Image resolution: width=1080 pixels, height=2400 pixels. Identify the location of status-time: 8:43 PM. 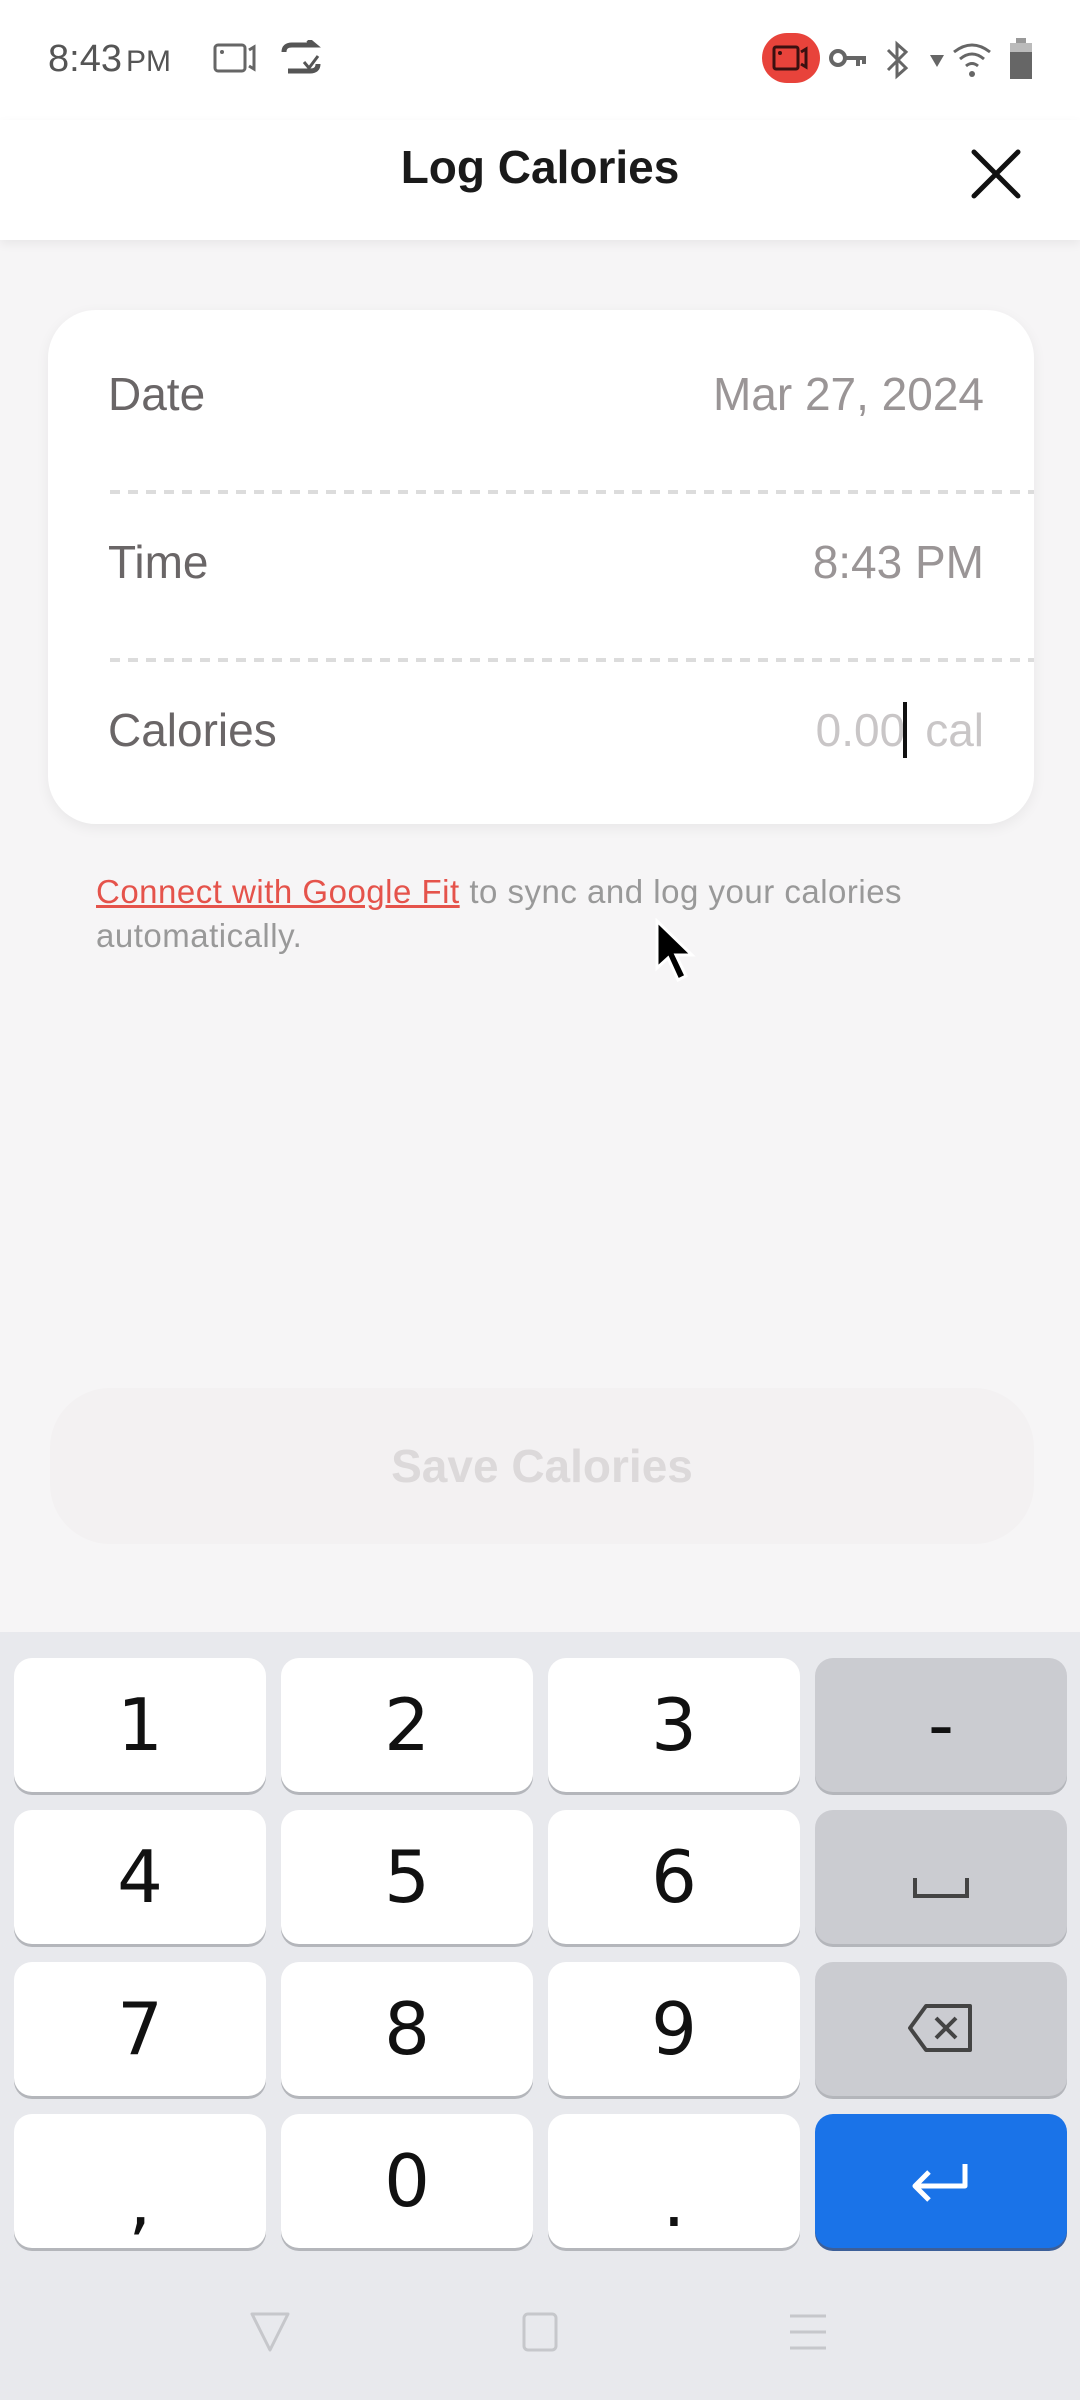
(109, 59).